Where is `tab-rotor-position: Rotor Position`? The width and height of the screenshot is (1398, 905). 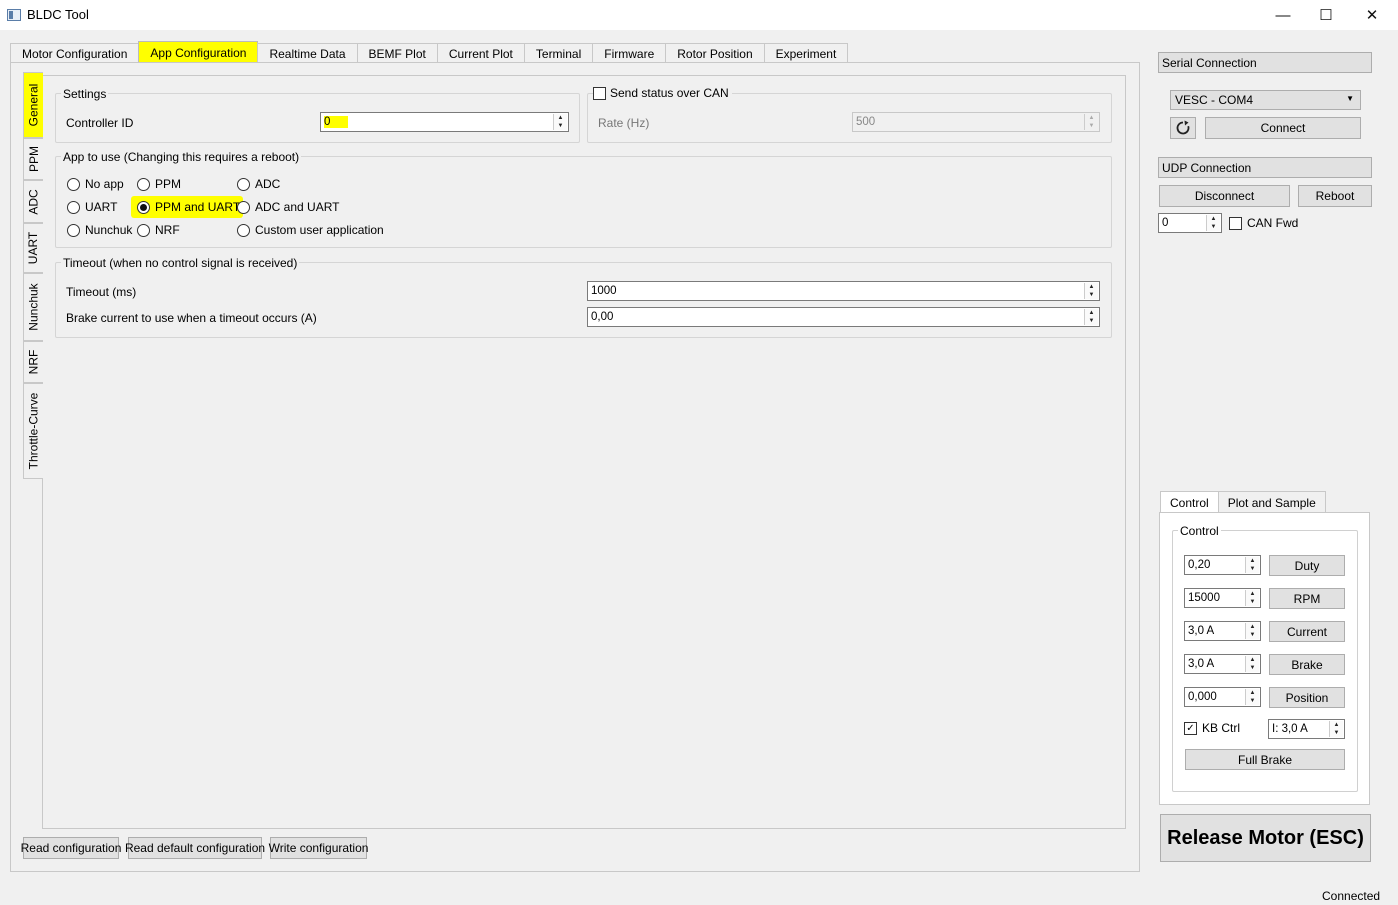
tab-rotor-position: Rotor Position is located at coordinates (715, 53).